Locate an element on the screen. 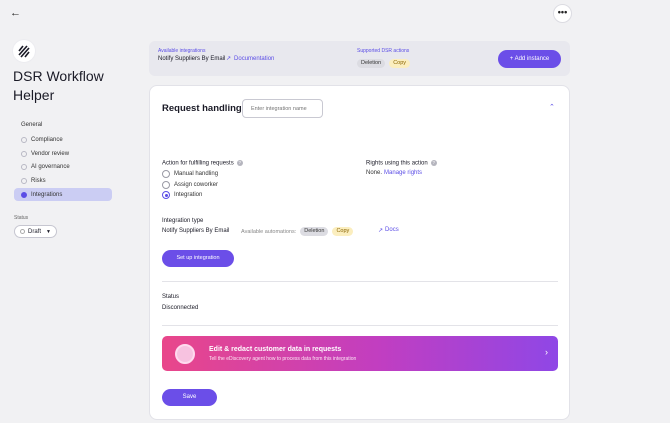  draft-dot-icon is located at coordinates (22, 231).